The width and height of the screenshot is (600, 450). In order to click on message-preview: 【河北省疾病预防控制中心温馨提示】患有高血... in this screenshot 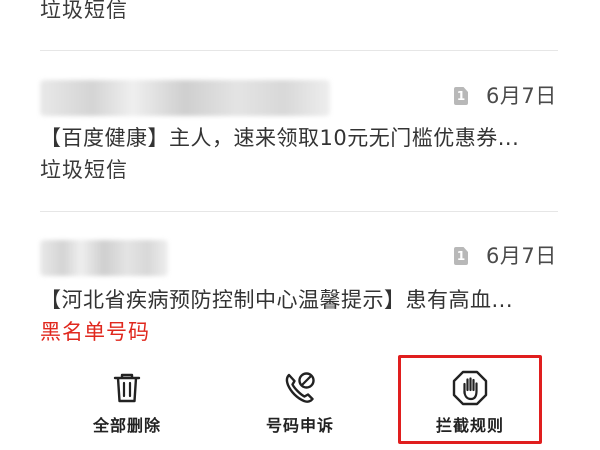, I will do `click(277, 300)`.